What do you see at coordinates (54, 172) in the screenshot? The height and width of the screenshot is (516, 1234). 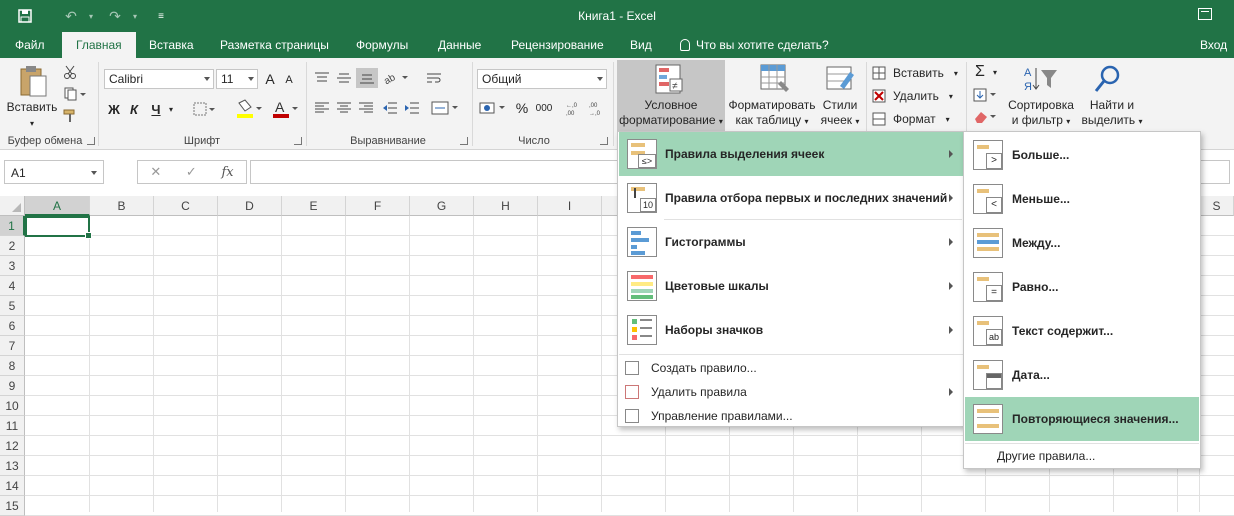 I see `name-box: A1` at bounding box center [54, 172].